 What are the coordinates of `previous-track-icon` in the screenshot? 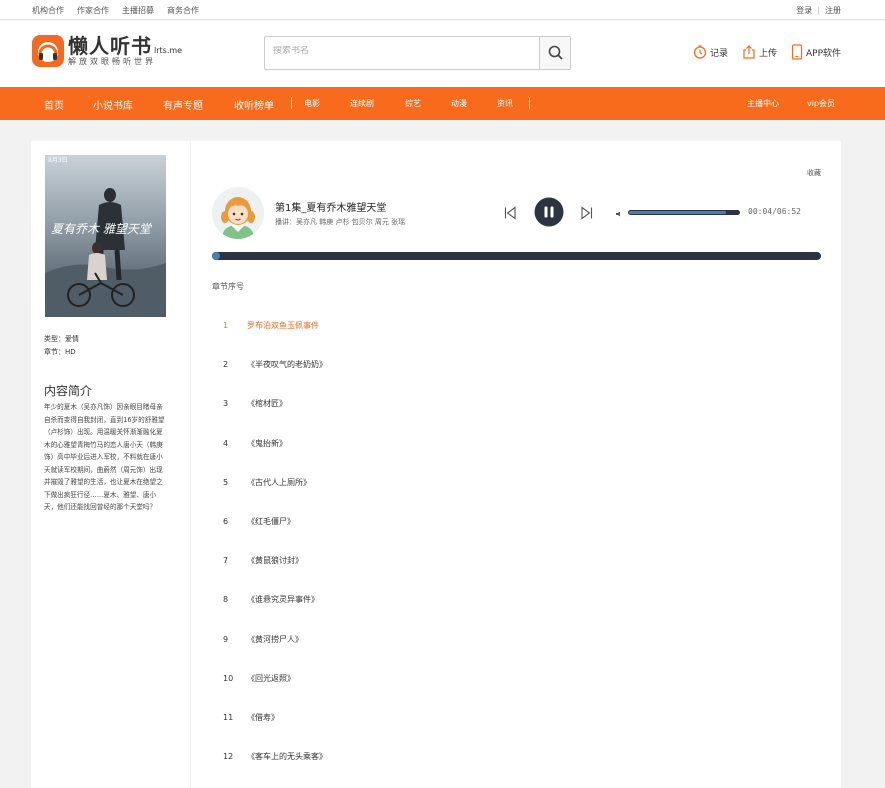 It's located at (510, 213).